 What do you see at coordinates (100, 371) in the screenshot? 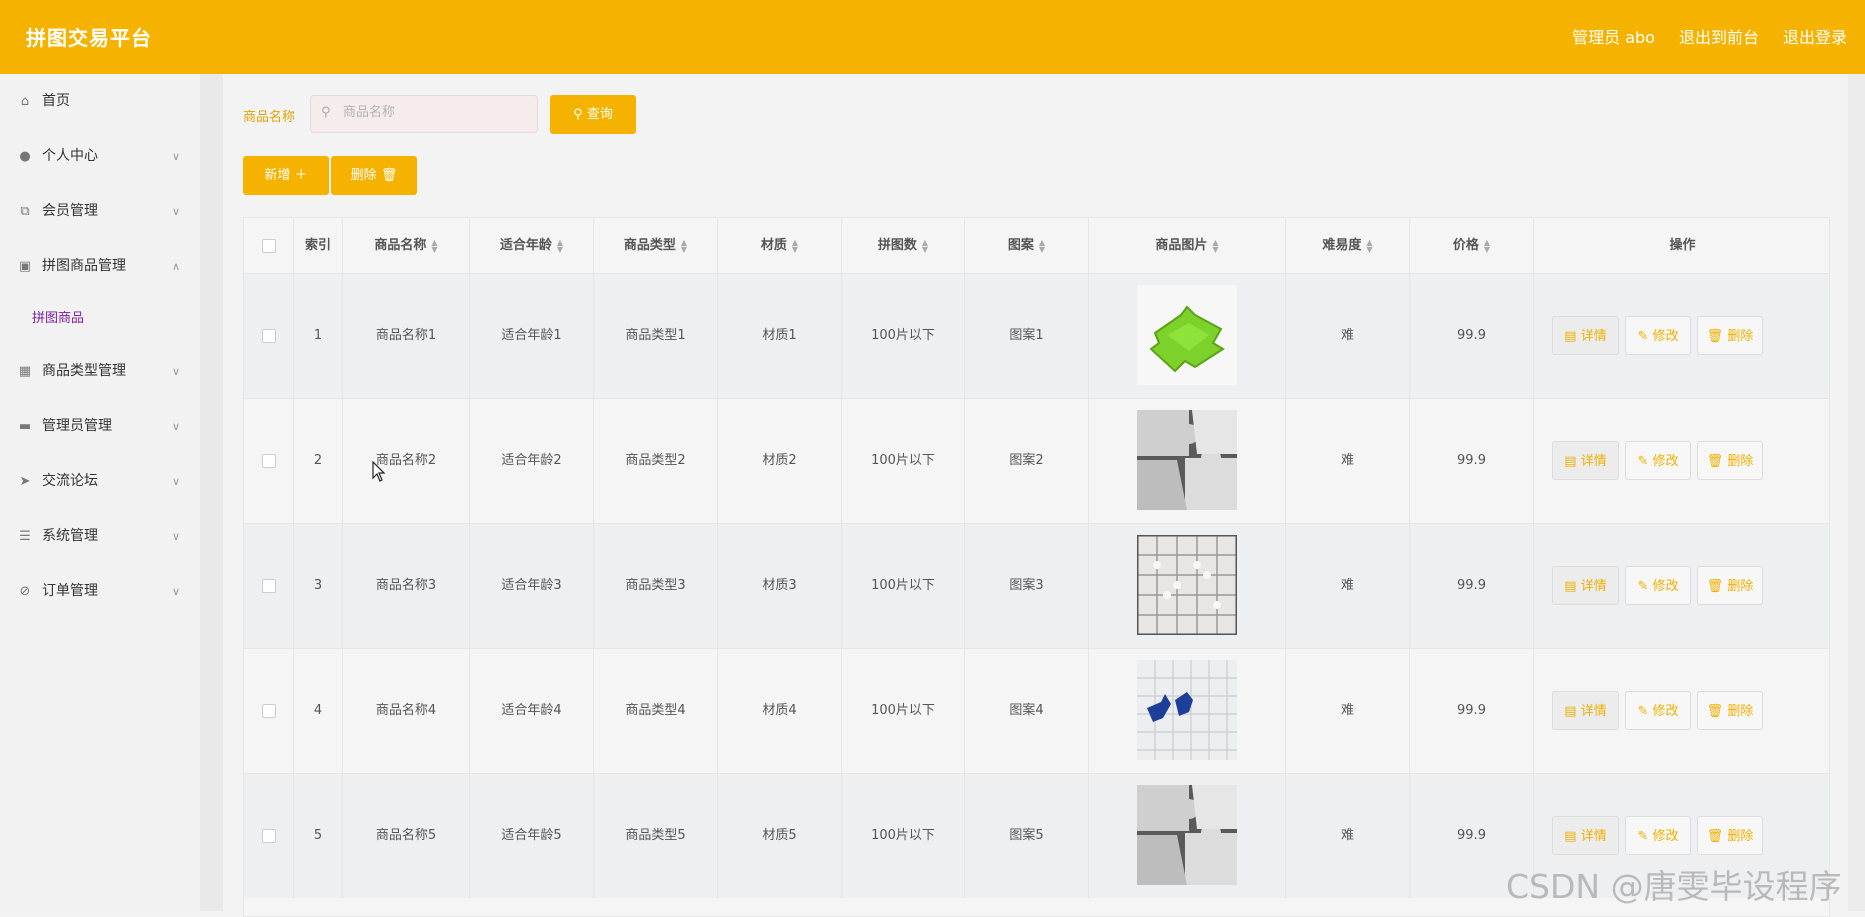
I see `sidebar-item-goods-types: ▦ 商品类型管理 ∨` at bounding box center [100, 371].